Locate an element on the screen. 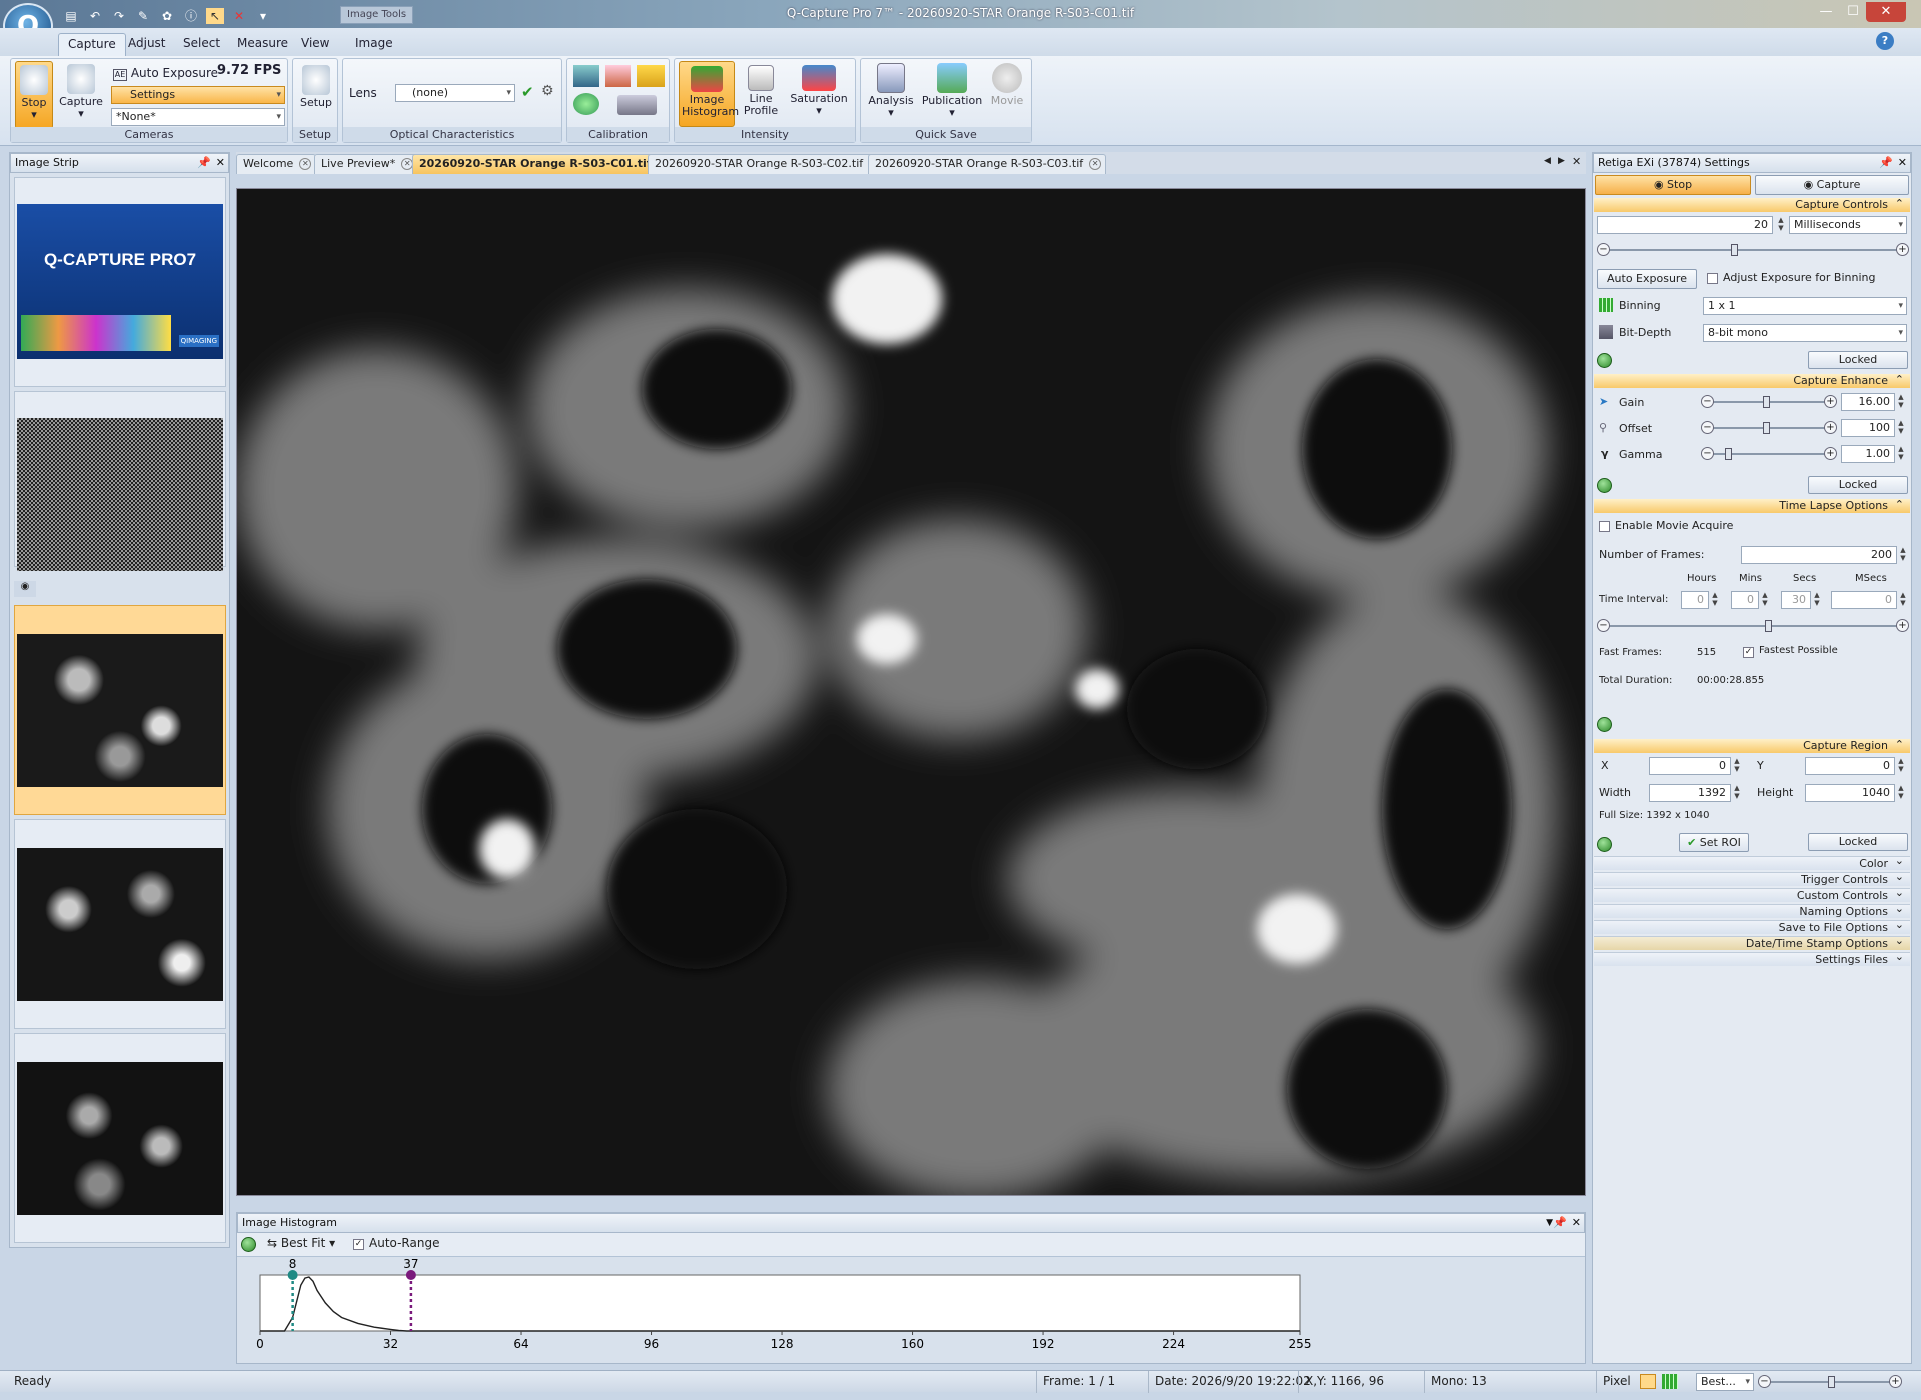 The image size is (1921, 1400). dropdown-icon: ▼ is located at coordinates (1549, 1223).